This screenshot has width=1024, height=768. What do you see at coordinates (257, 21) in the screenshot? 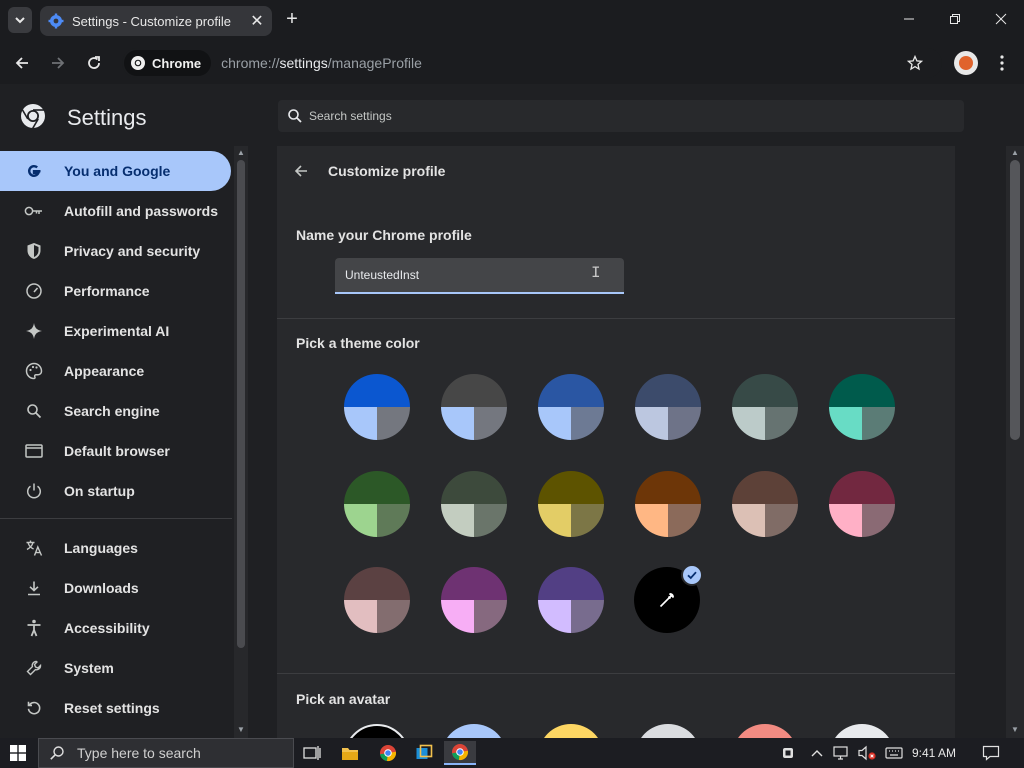
I see `close-tab-icon: ✕` at bounding box center [257, 21].